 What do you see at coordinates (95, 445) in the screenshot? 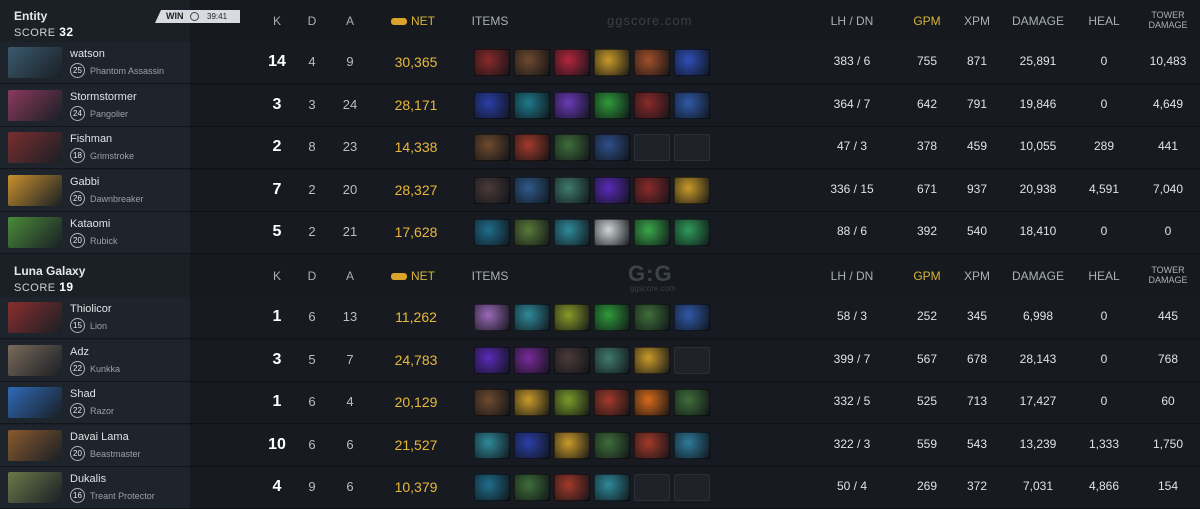
I see `player-card: Davai Lama 20 Beastmaster` at bounding box center [95, 445].